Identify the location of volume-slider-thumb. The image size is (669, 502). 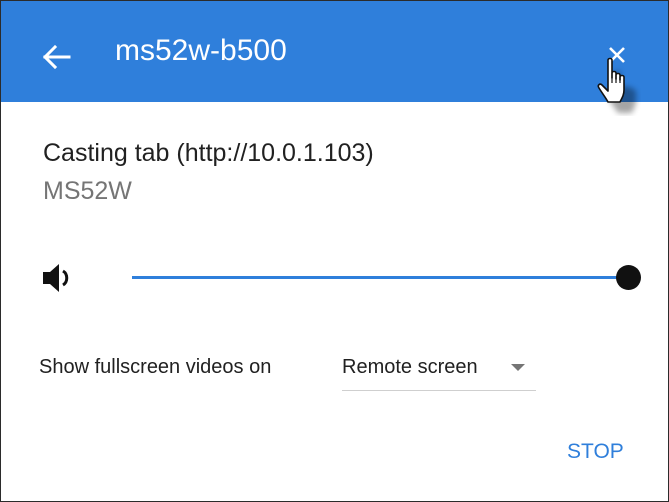
(628, 277).